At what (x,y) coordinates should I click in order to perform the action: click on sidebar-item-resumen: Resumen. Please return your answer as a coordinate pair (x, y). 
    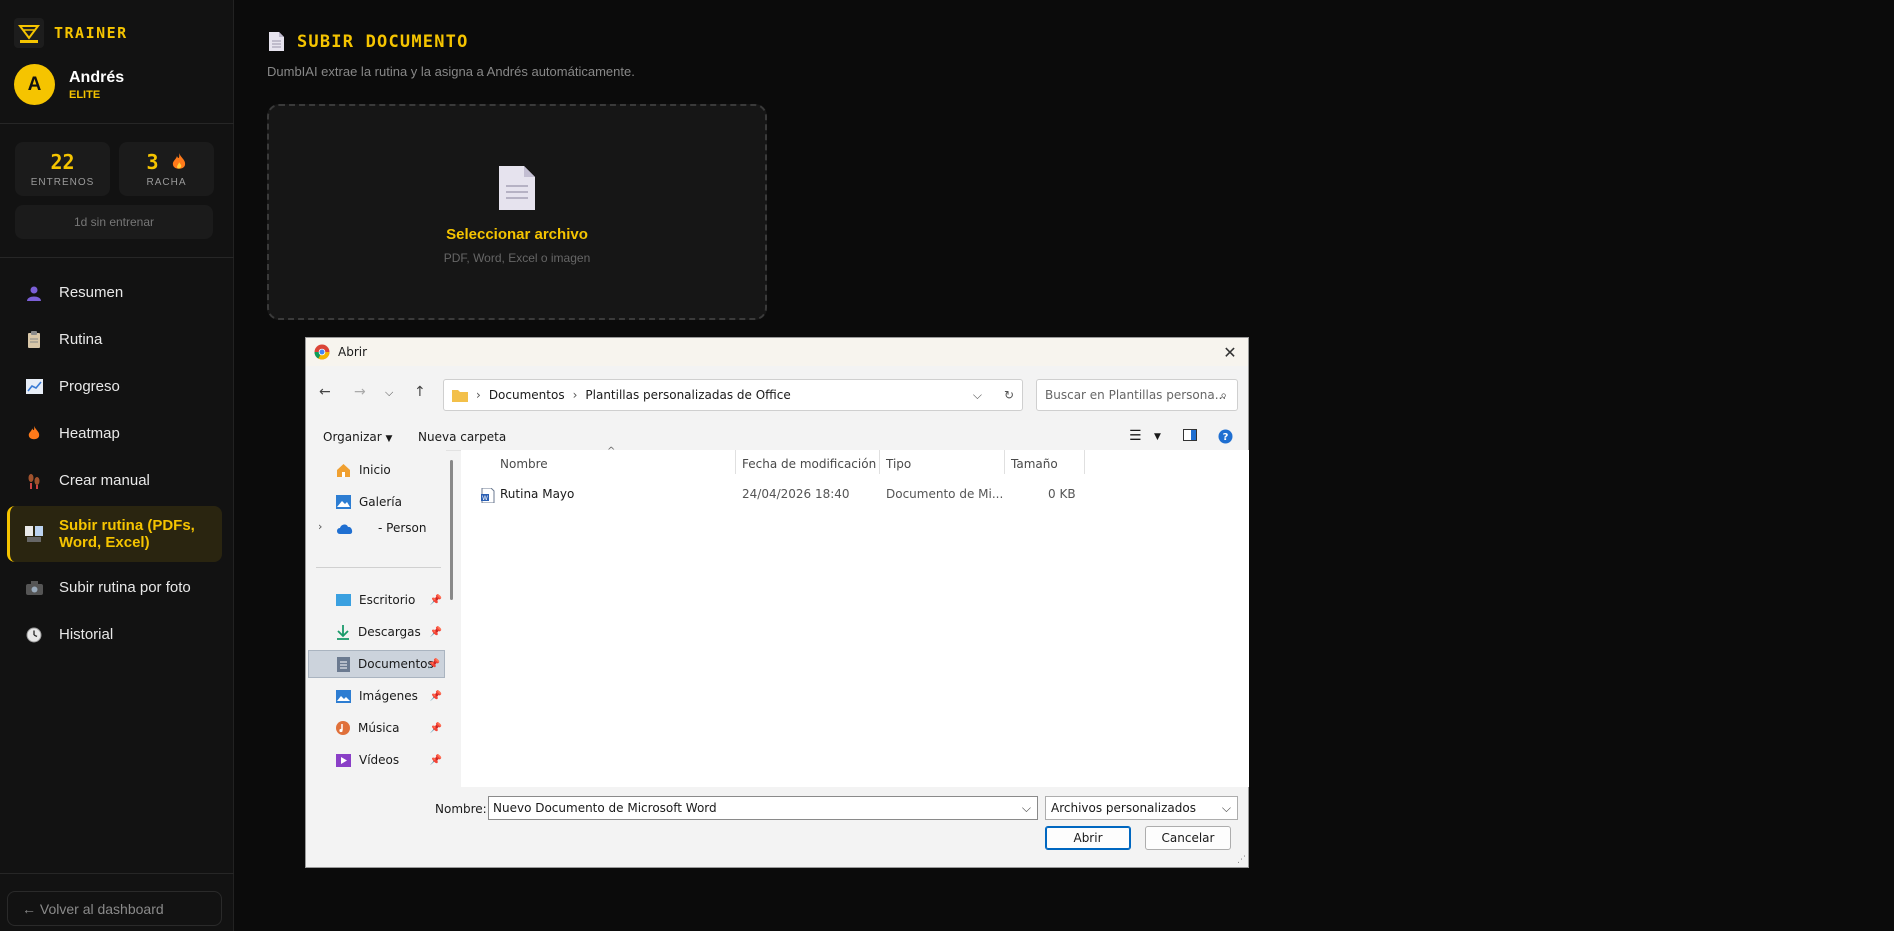
    Looking at the image, I should click on (114, 292).